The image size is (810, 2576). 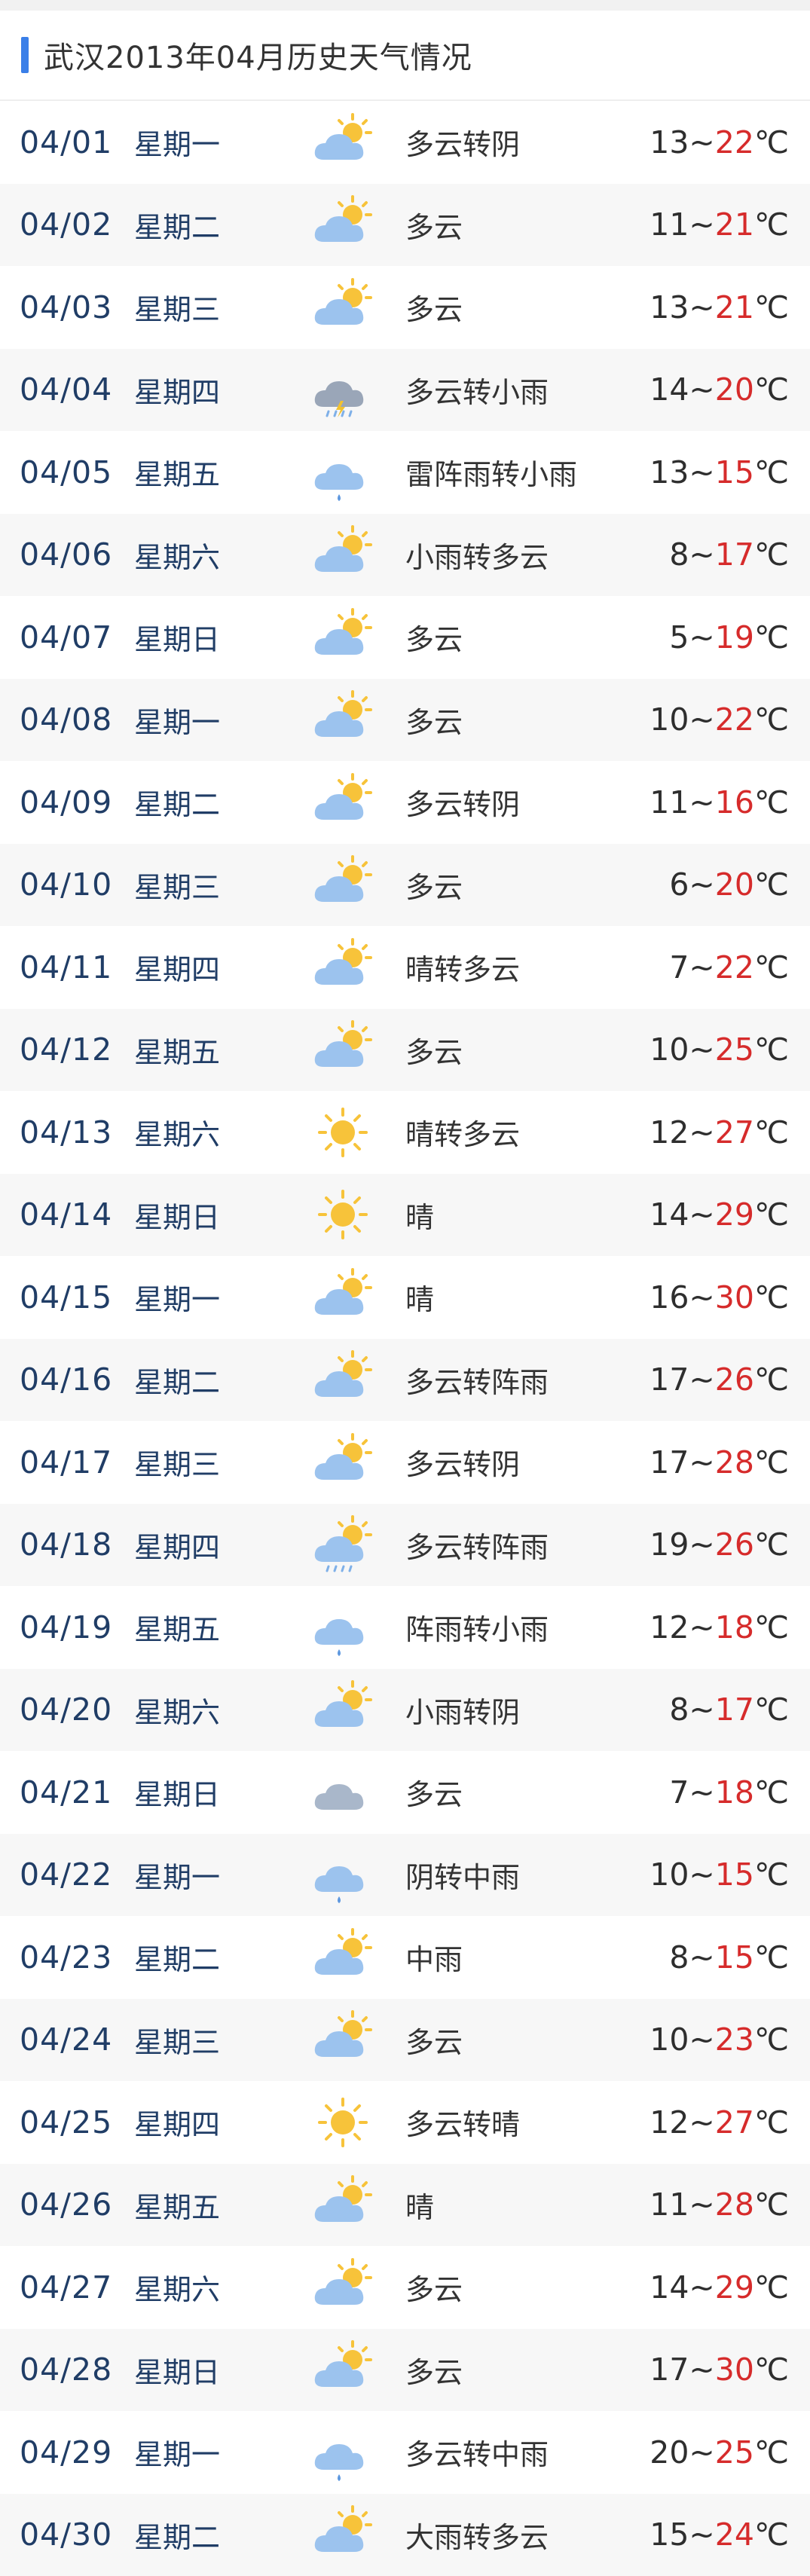 What do you see at coordinates (734, 2122) in the screenshot?
I see `high-temp: 27` at bounding box center [734, 2122].